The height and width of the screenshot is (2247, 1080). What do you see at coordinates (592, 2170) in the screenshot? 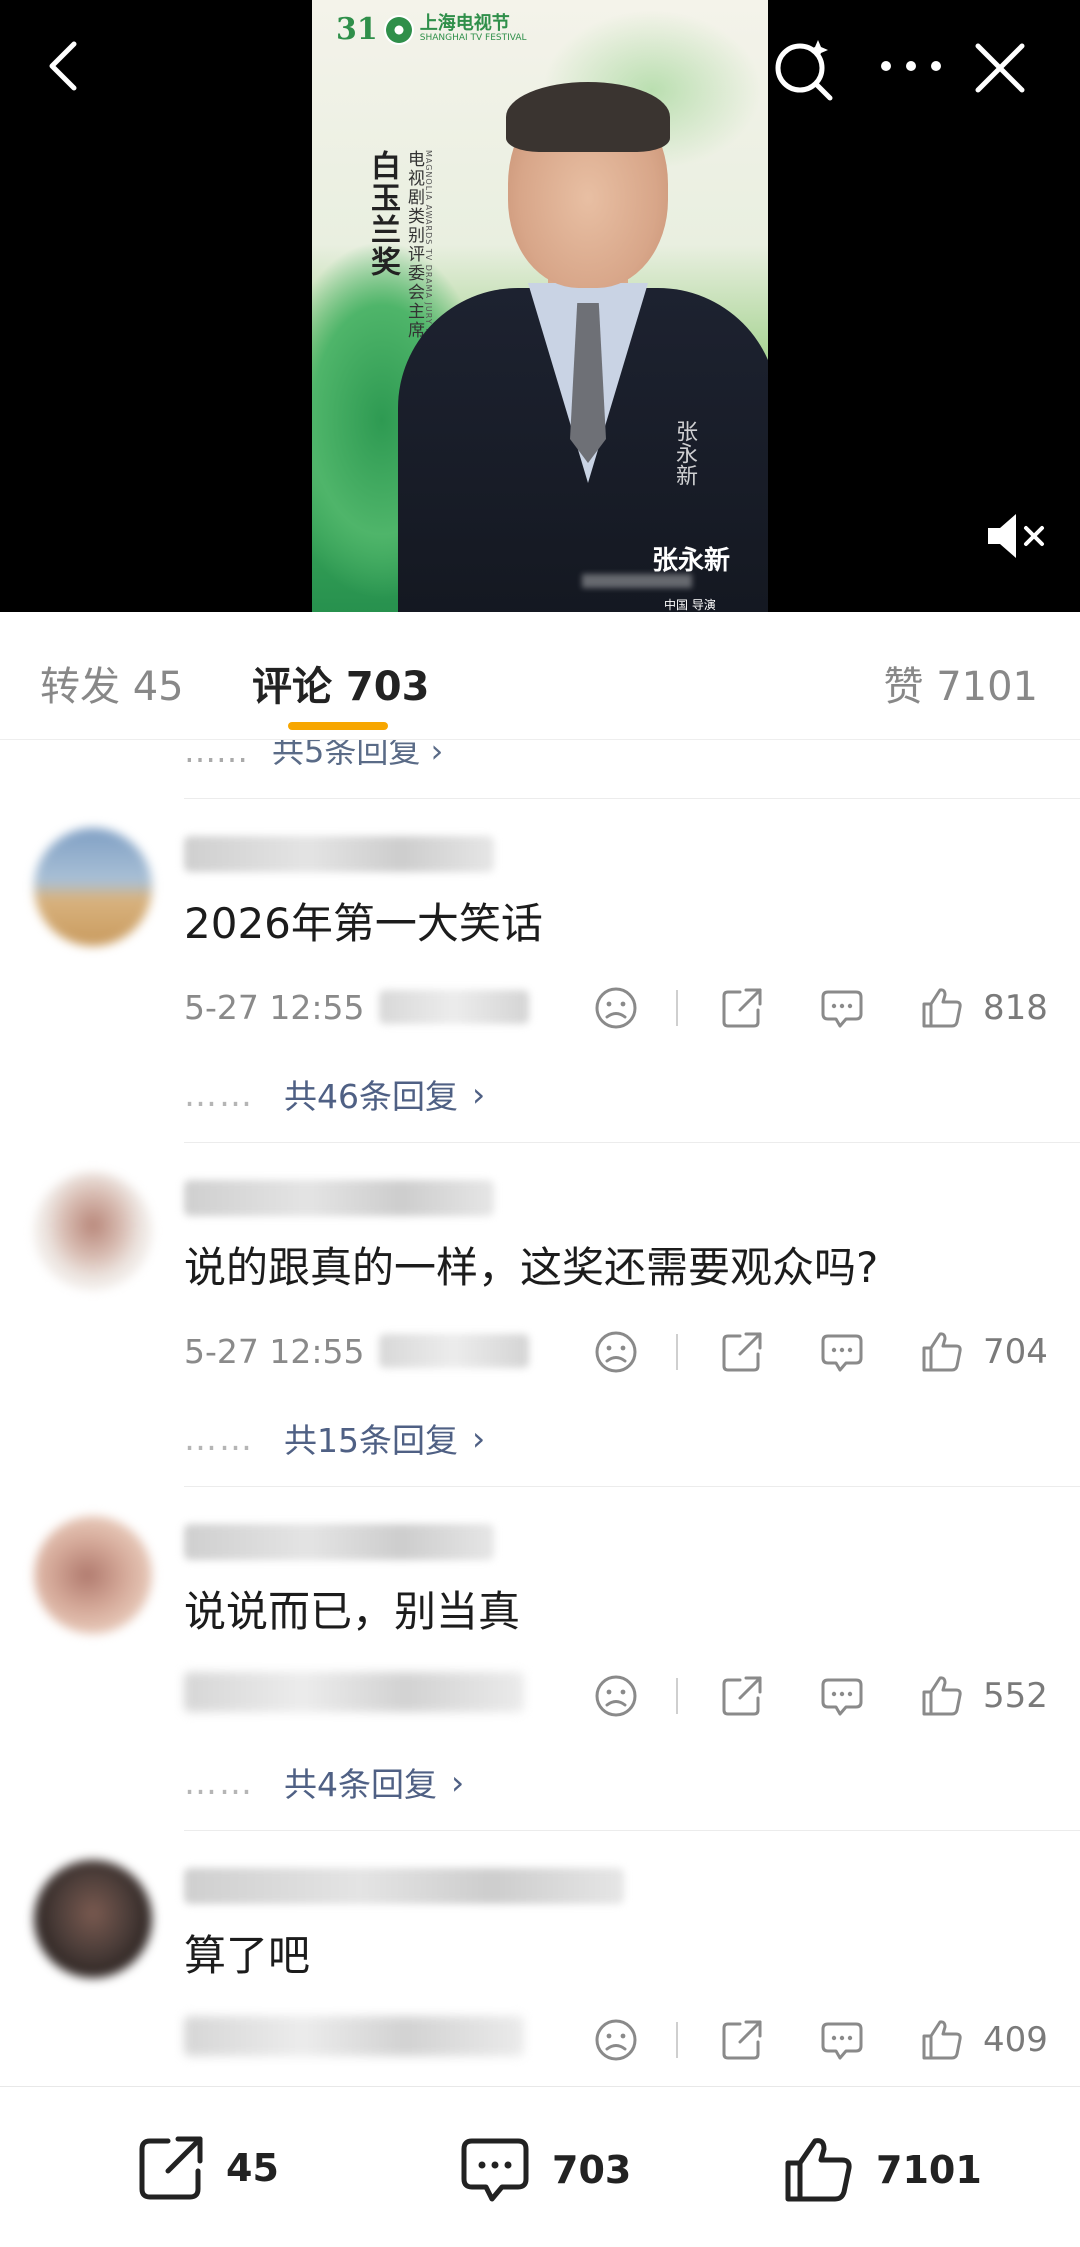
I see `comment-count: 703` at bounding box center [592, 2170].